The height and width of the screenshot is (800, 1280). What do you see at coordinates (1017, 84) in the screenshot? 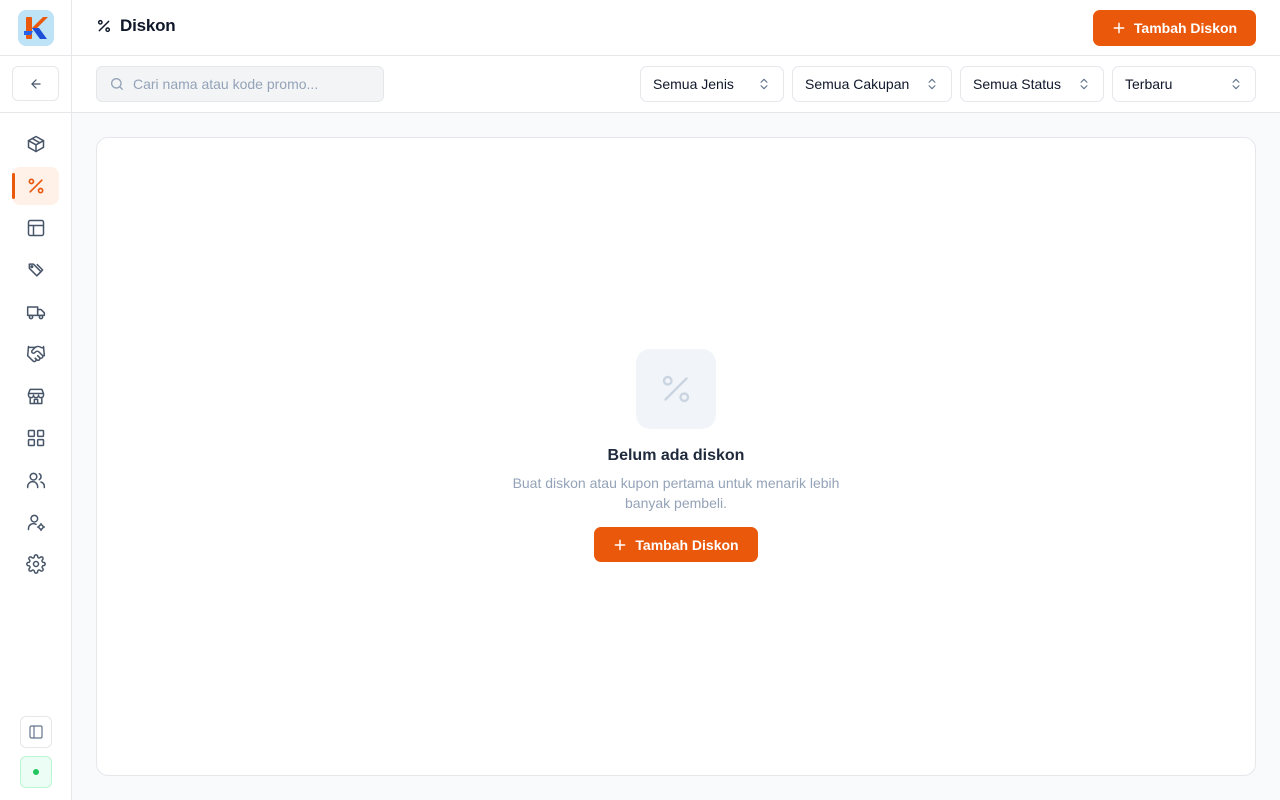
I see `status-filter-value: Semua Status` at bounding box center [1017, 84].